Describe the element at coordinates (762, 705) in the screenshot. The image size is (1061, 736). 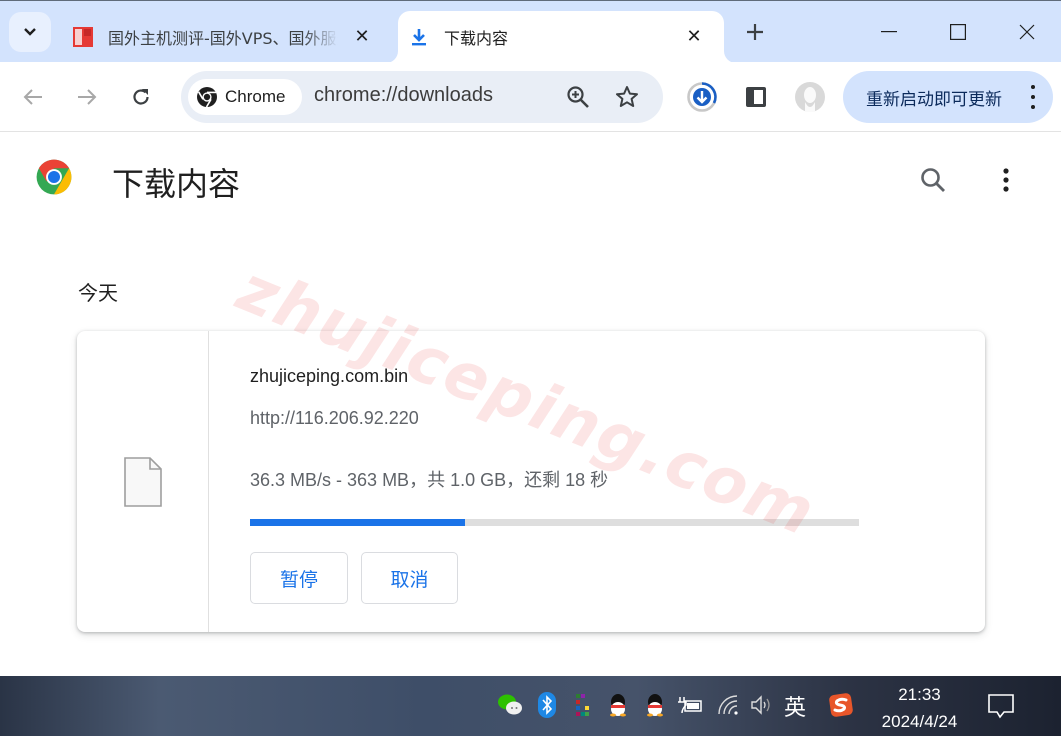
I see `volume-icon` at that location.